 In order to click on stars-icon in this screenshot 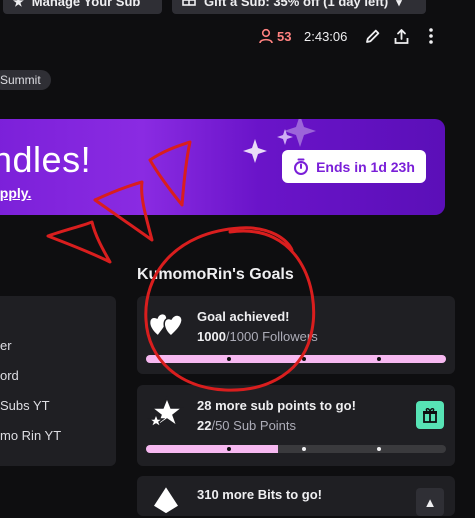, I will do `click(166, 412)`.